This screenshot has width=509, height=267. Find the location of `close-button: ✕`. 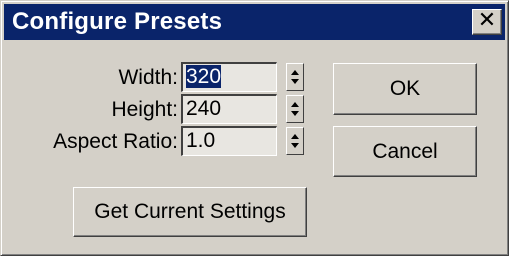

close-button: ✕ is located at coordinates (487, 22).